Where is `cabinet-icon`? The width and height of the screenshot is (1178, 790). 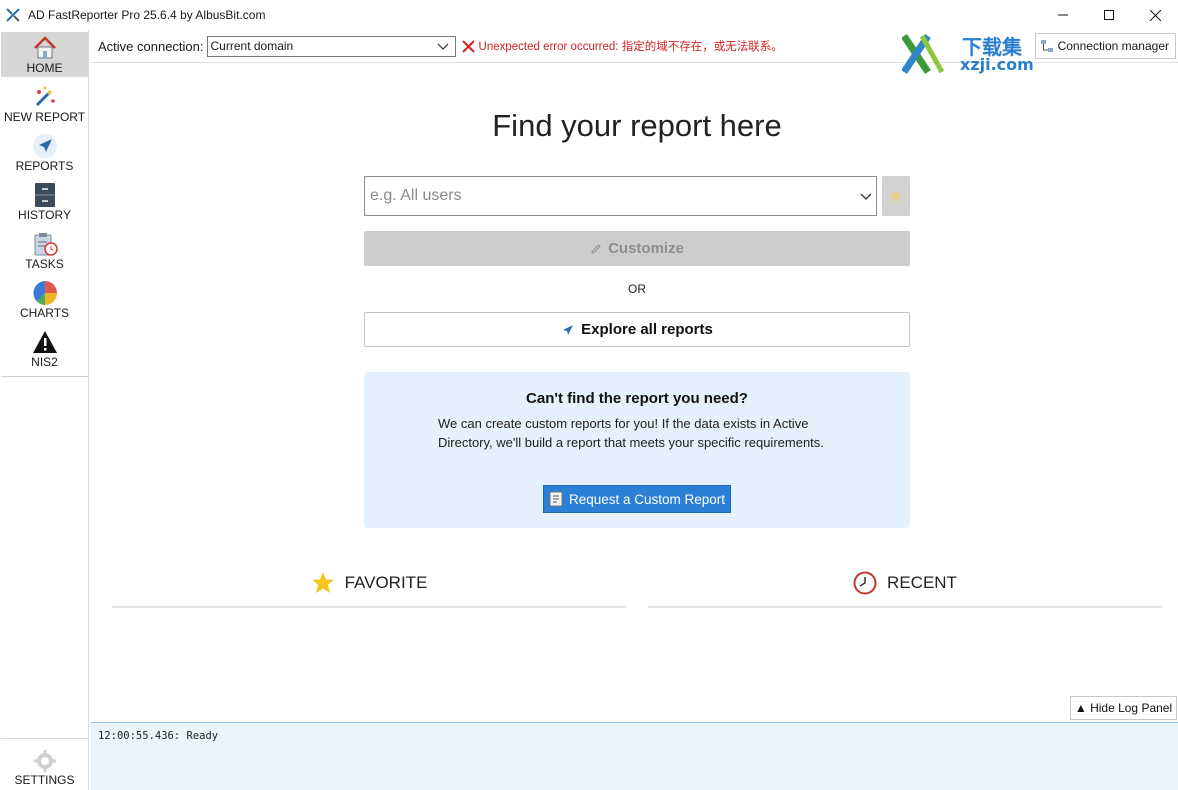 cabinet-icon is located at coordinates (44, 195).